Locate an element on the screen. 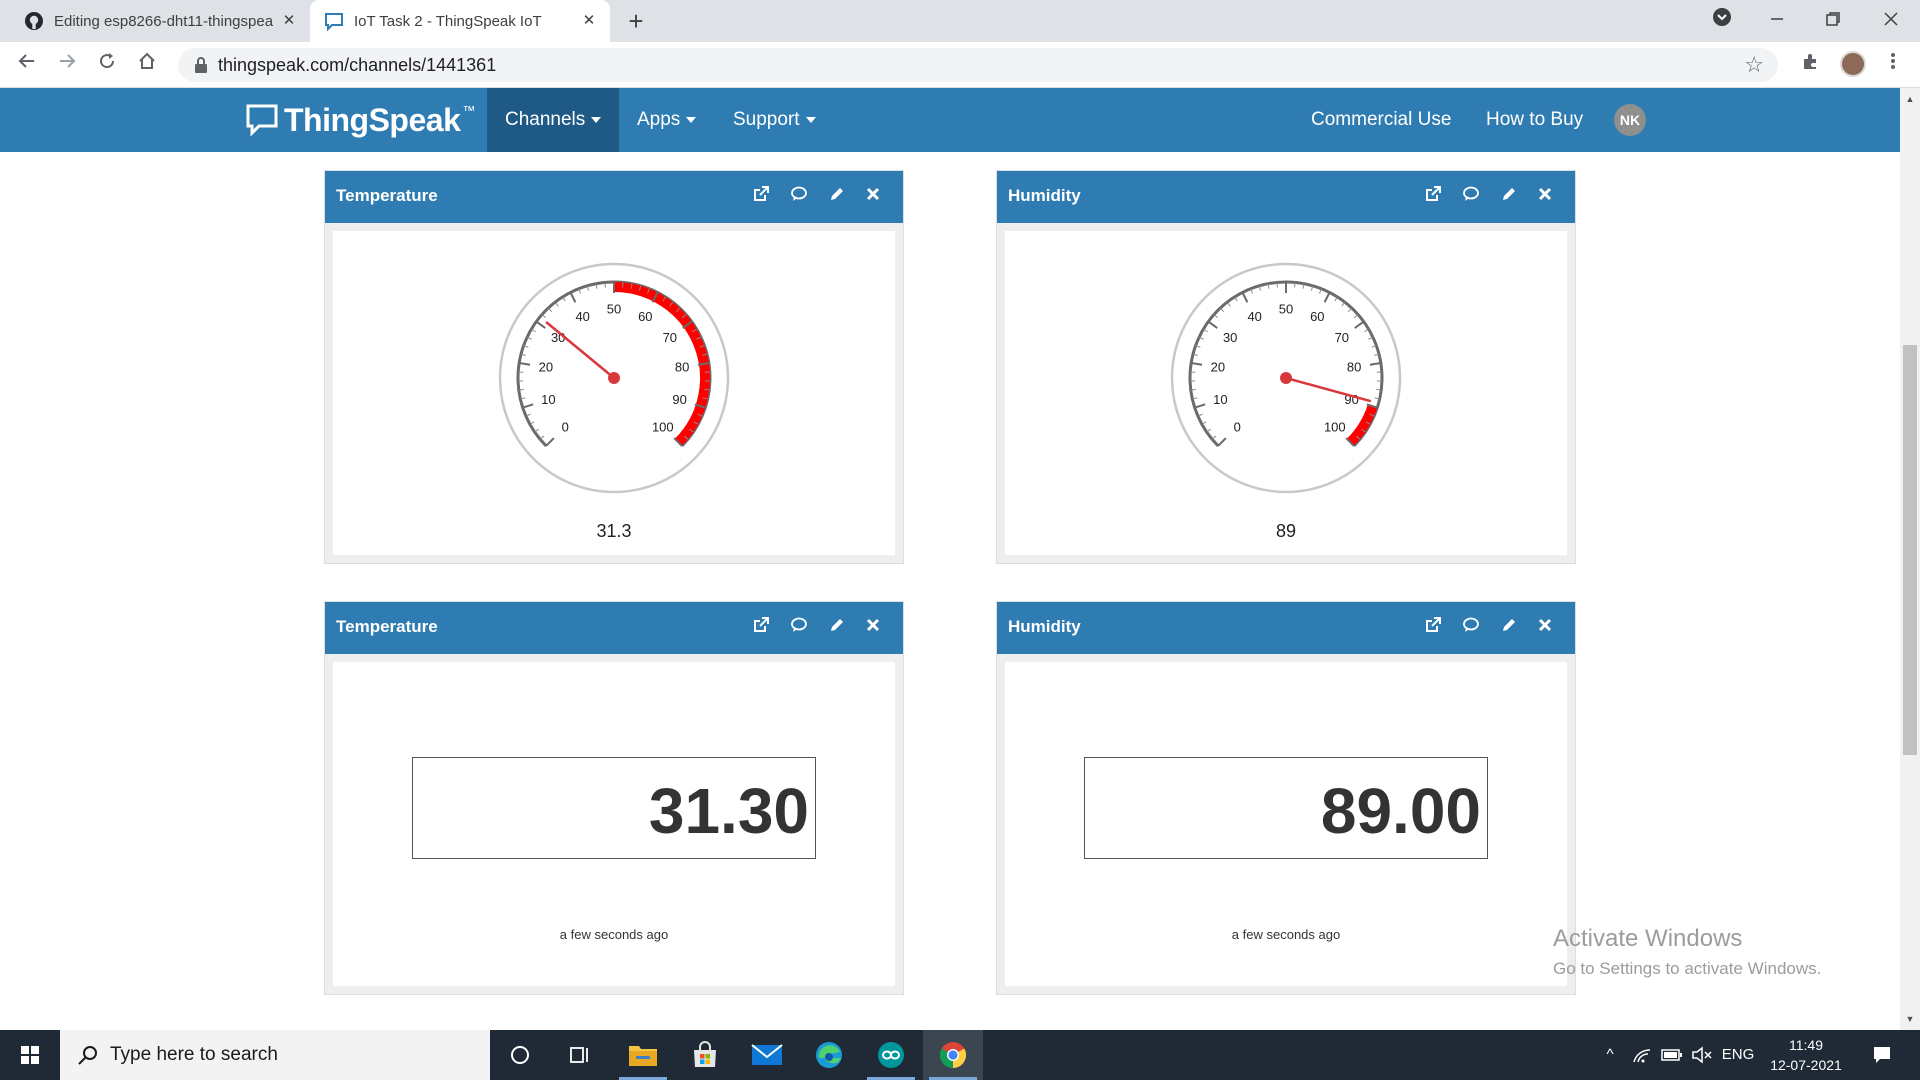 The image size is (1920, 1080). gauge-tick-label: 60 is located at coordinates (645, 316).